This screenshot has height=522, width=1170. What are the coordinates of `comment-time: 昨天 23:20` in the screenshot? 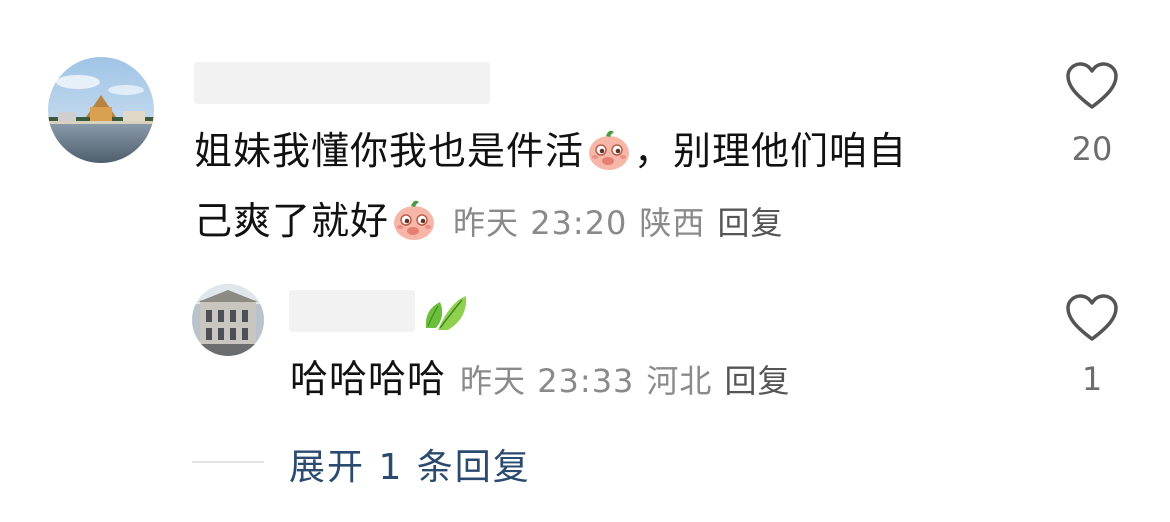 It's located at (540, 223).